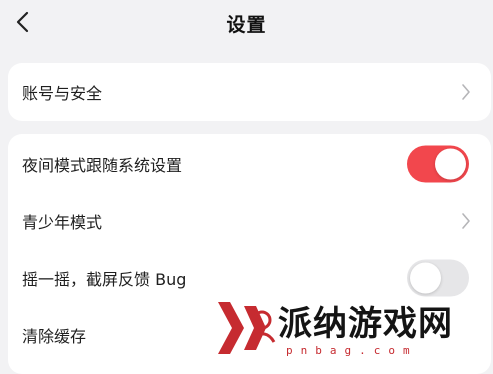  What do you see at coordinates (102, 165) in the screenshot?
I see `night-mode-label: 夜间模式跟随系统设置` at bounding box center [102, 165].